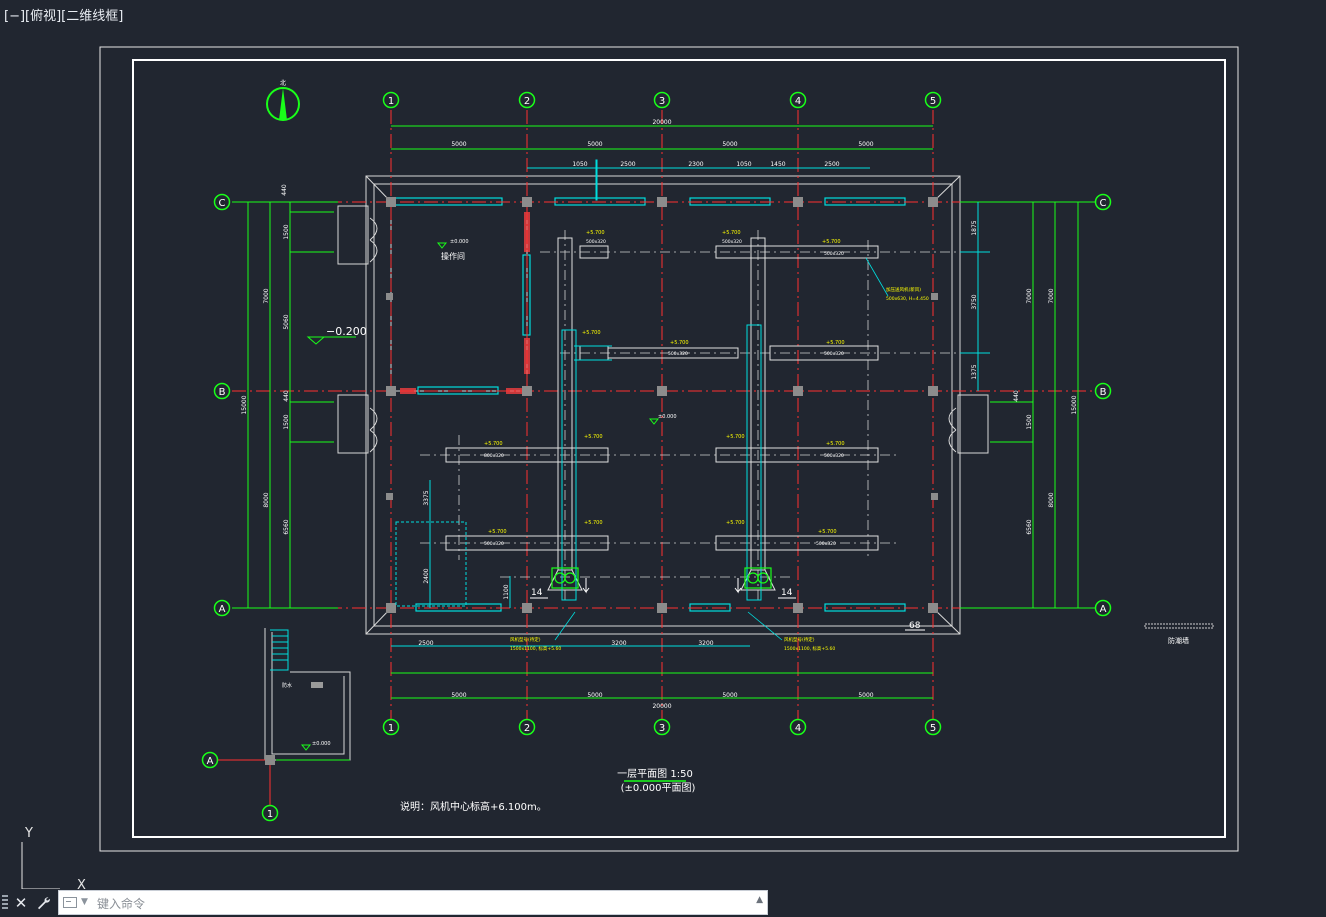  I want to click on dim-lower-3: 3200, so click(705, 643).